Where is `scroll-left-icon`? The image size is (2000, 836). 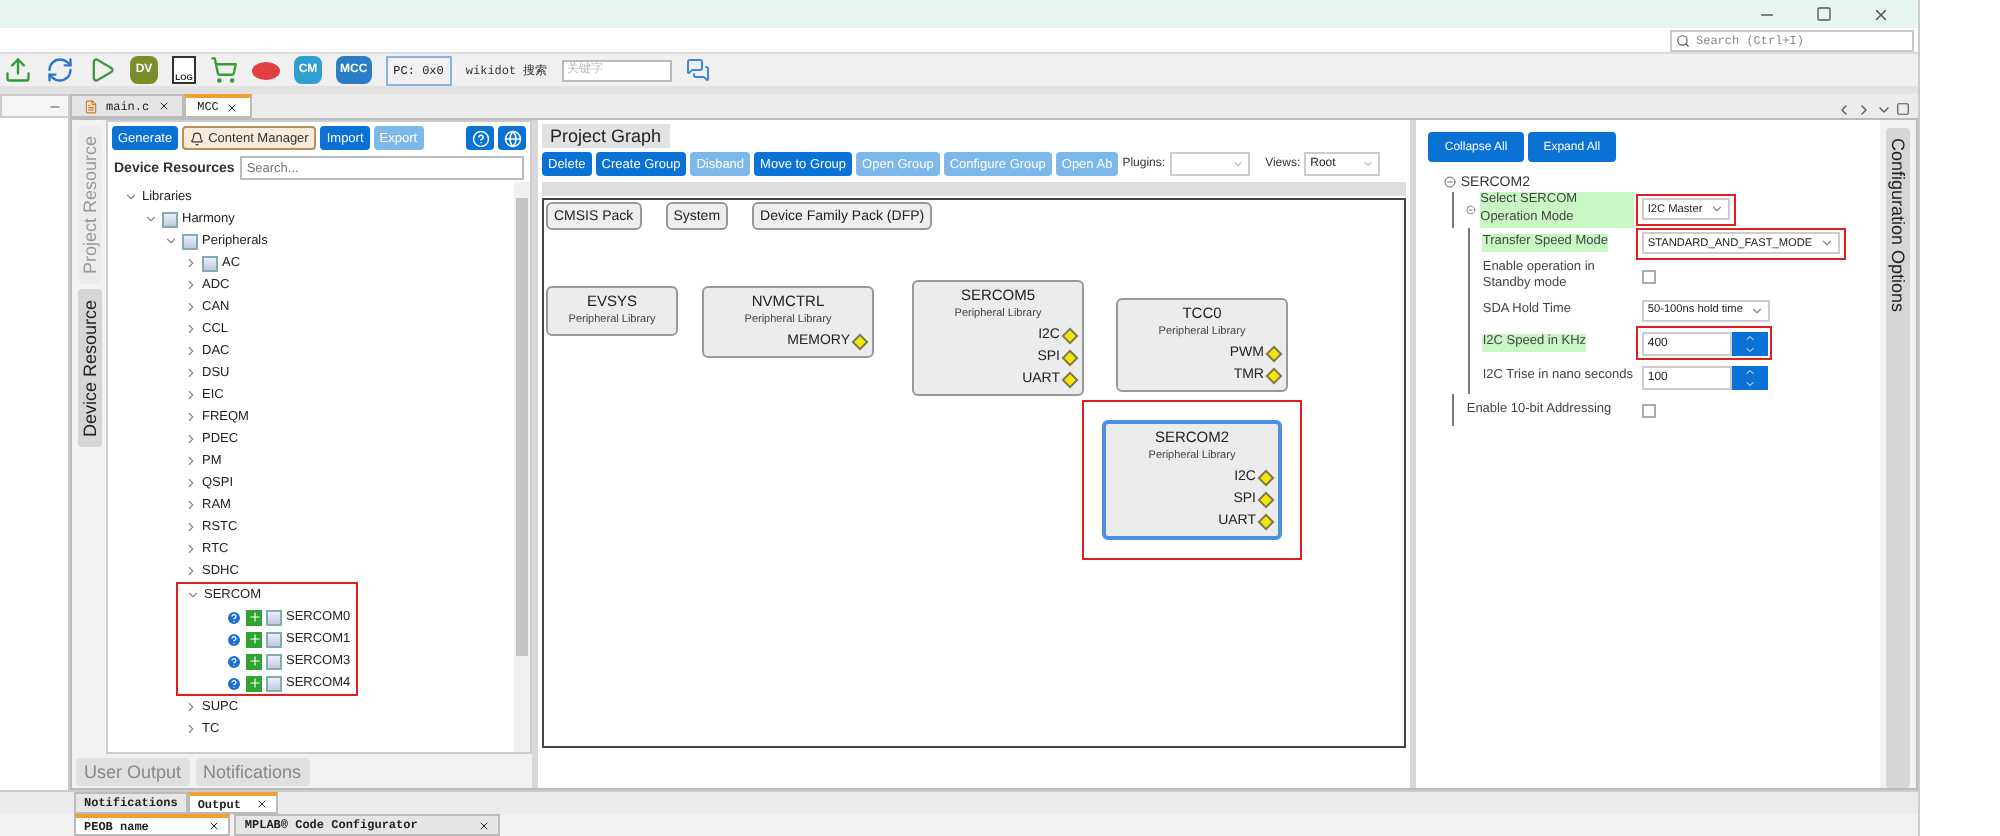
scroll-left-icon is located at coordinates (1844, 110).